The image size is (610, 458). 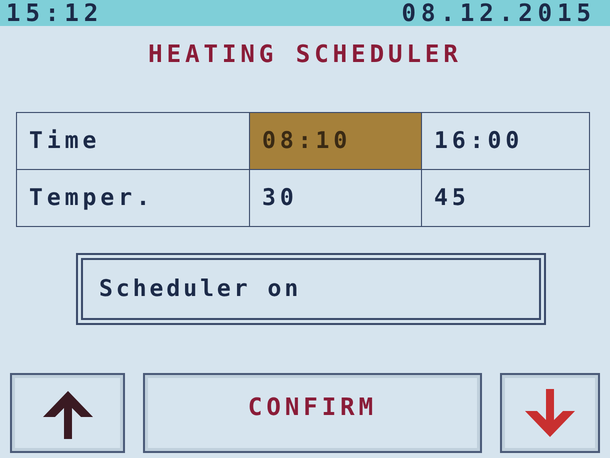 I want to click on value-cell: 08:10, so click(x=335, y=141).